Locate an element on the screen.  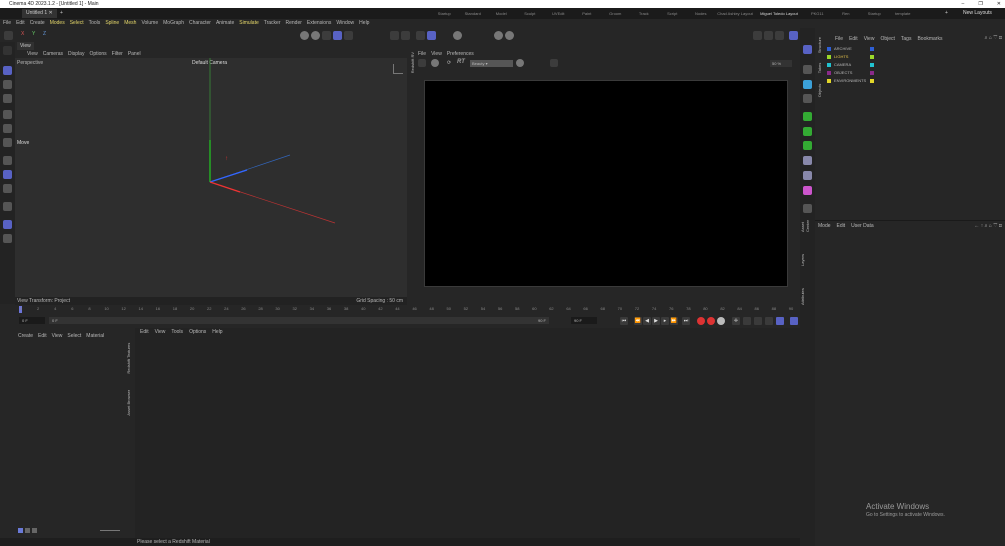
point-mode-icon is located at coordinates (7, 114).